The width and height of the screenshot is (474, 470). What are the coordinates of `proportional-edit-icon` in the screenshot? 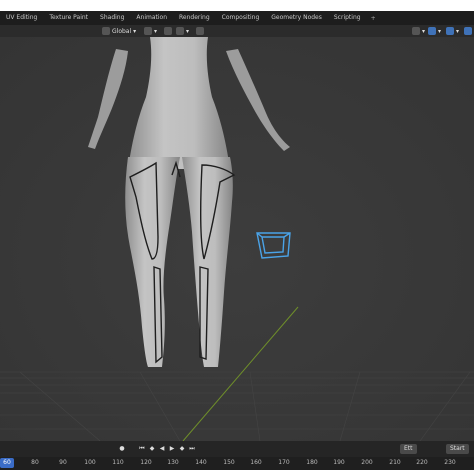 It's located at (200, 31).